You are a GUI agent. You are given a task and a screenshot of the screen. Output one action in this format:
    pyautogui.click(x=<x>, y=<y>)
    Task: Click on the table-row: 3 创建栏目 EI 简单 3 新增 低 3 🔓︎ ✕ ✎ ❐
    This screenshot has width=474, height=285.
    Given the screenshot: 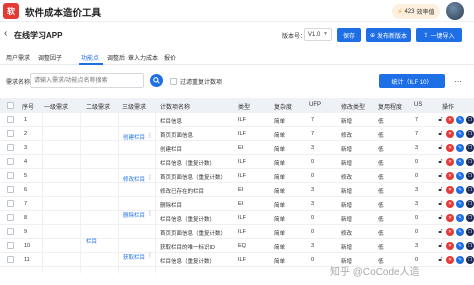 What is the action you would take?
    pyautogui.click(x=237, y=148)
    